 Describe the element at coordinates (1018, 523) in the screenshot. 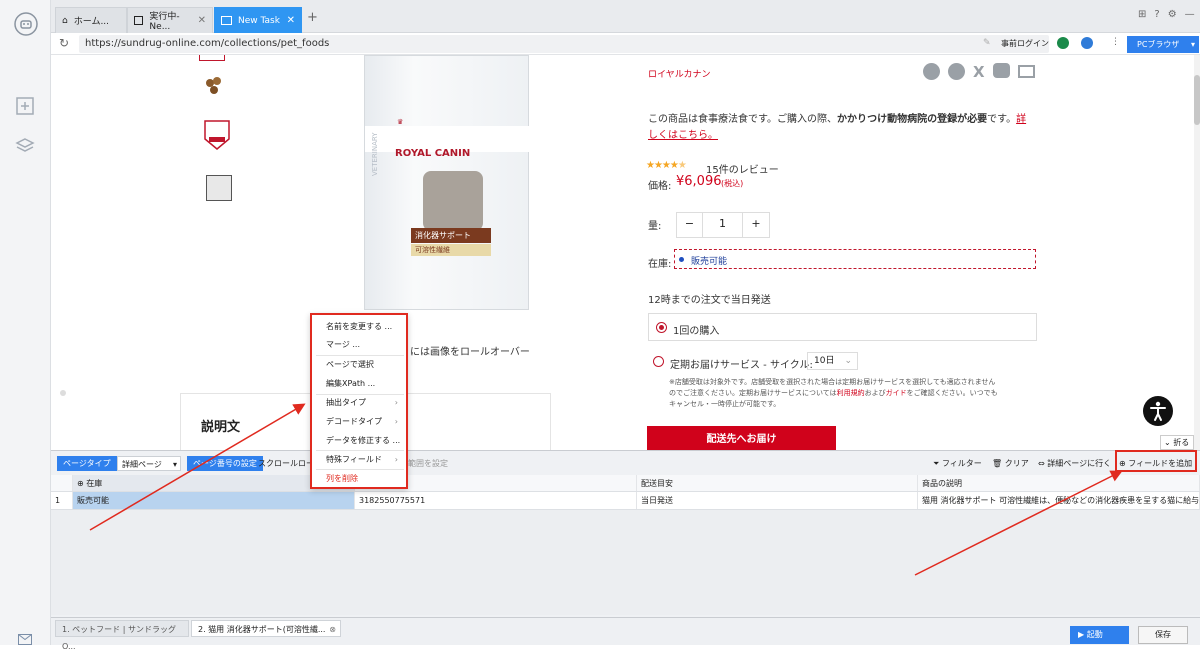

I see `arrow-to-add-field` at that location.